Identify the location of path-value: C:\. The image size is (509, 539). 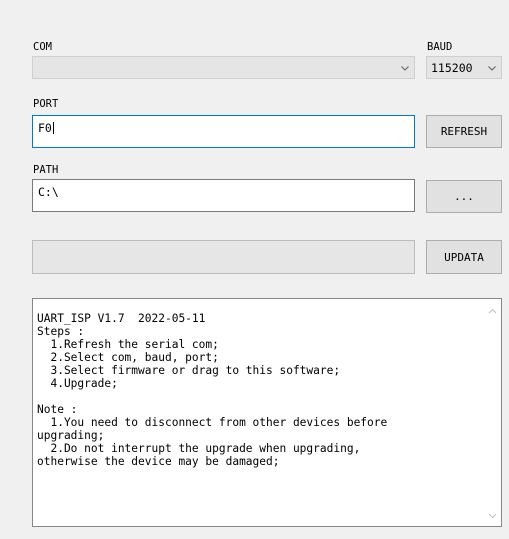
(48, 192).